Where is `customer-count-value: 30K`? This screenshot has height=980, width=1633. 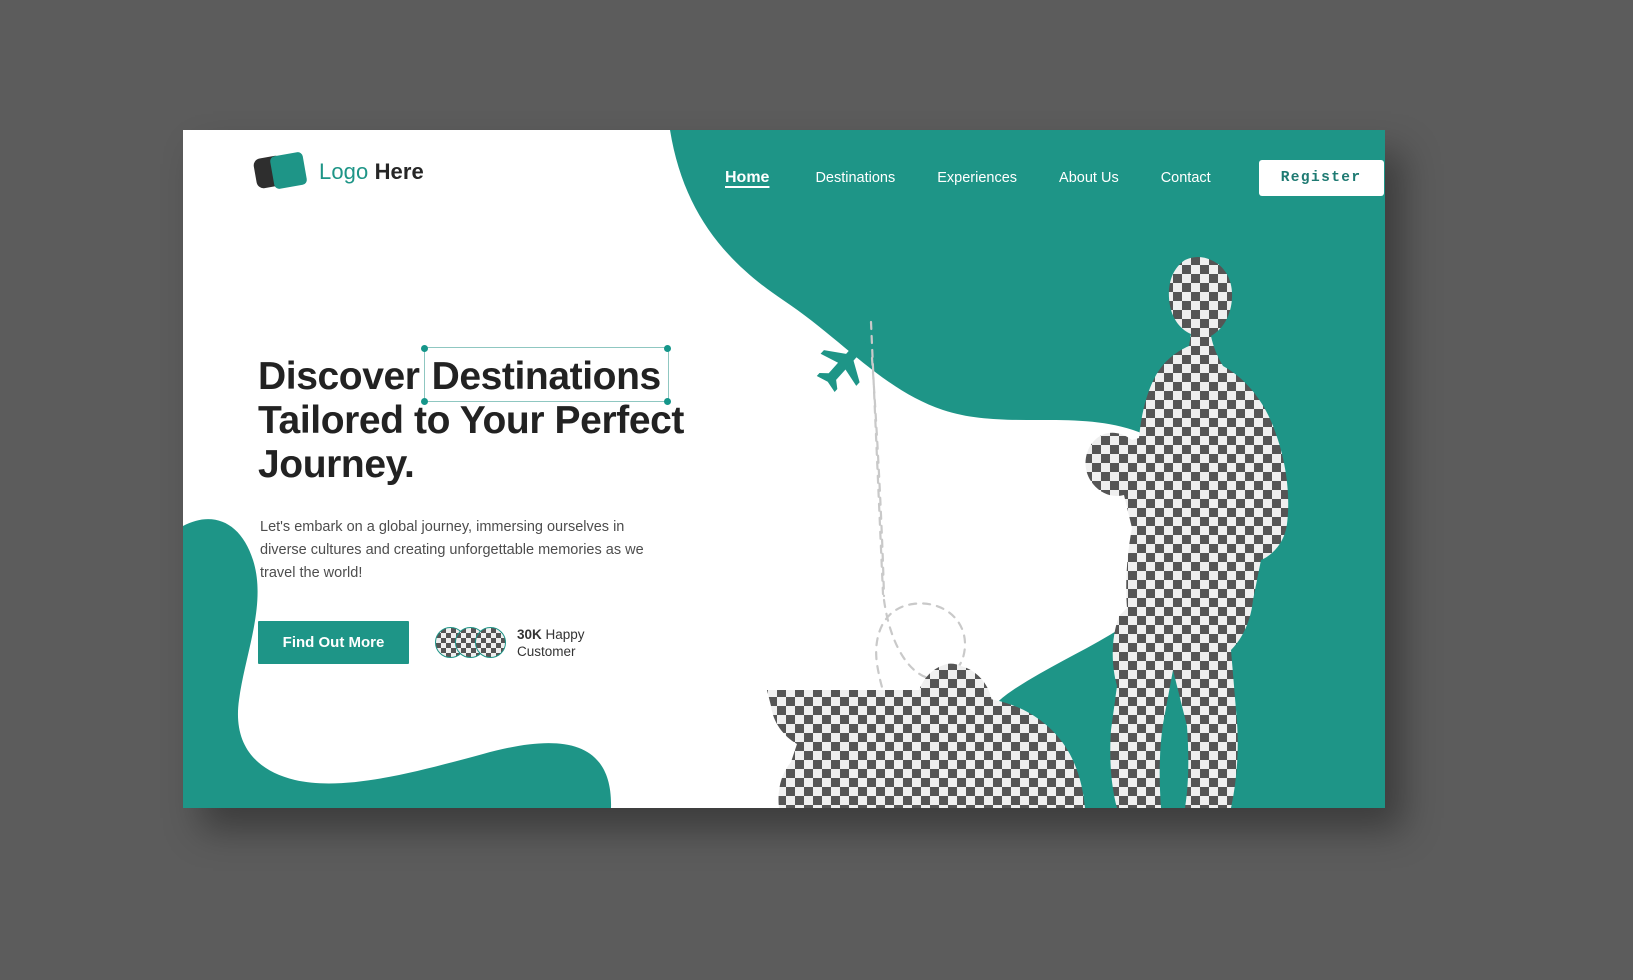 customer-count-value: 30K is located at coordinates (529, 634).